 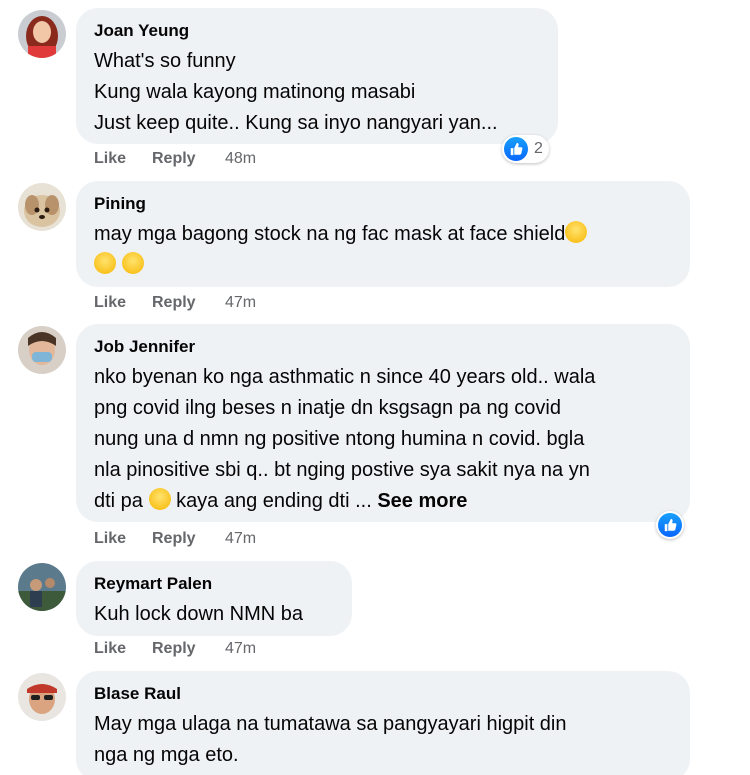 I want to click on reaction-summary: 2, so click(x=525, y=149).